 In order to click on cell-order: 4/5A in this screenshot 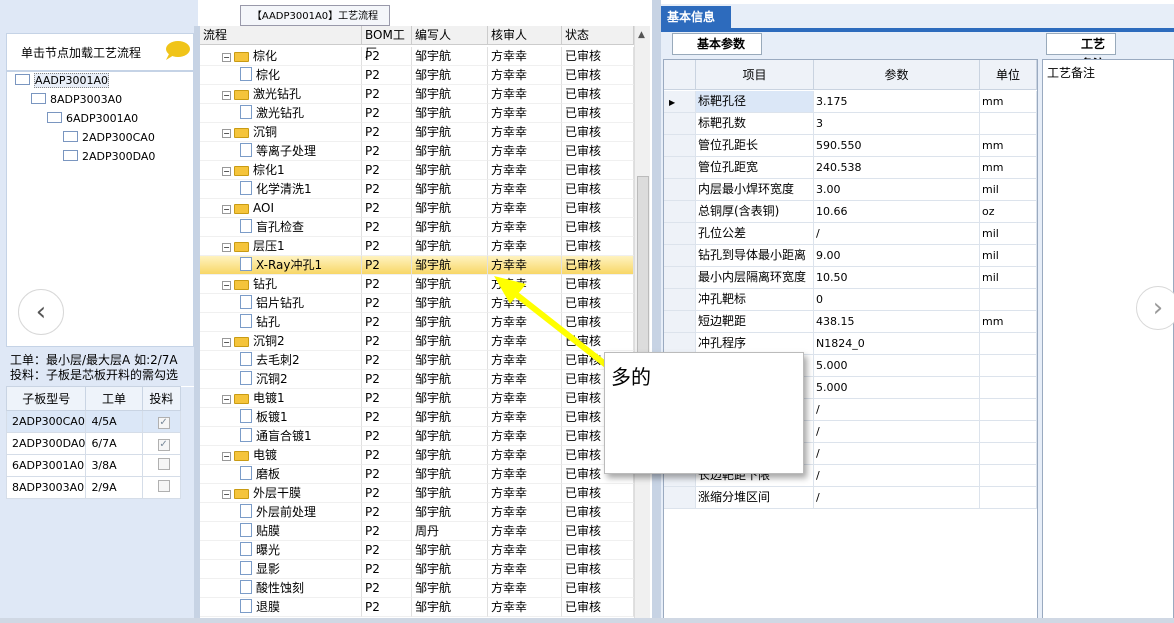, I will do `click(114, 421)`.